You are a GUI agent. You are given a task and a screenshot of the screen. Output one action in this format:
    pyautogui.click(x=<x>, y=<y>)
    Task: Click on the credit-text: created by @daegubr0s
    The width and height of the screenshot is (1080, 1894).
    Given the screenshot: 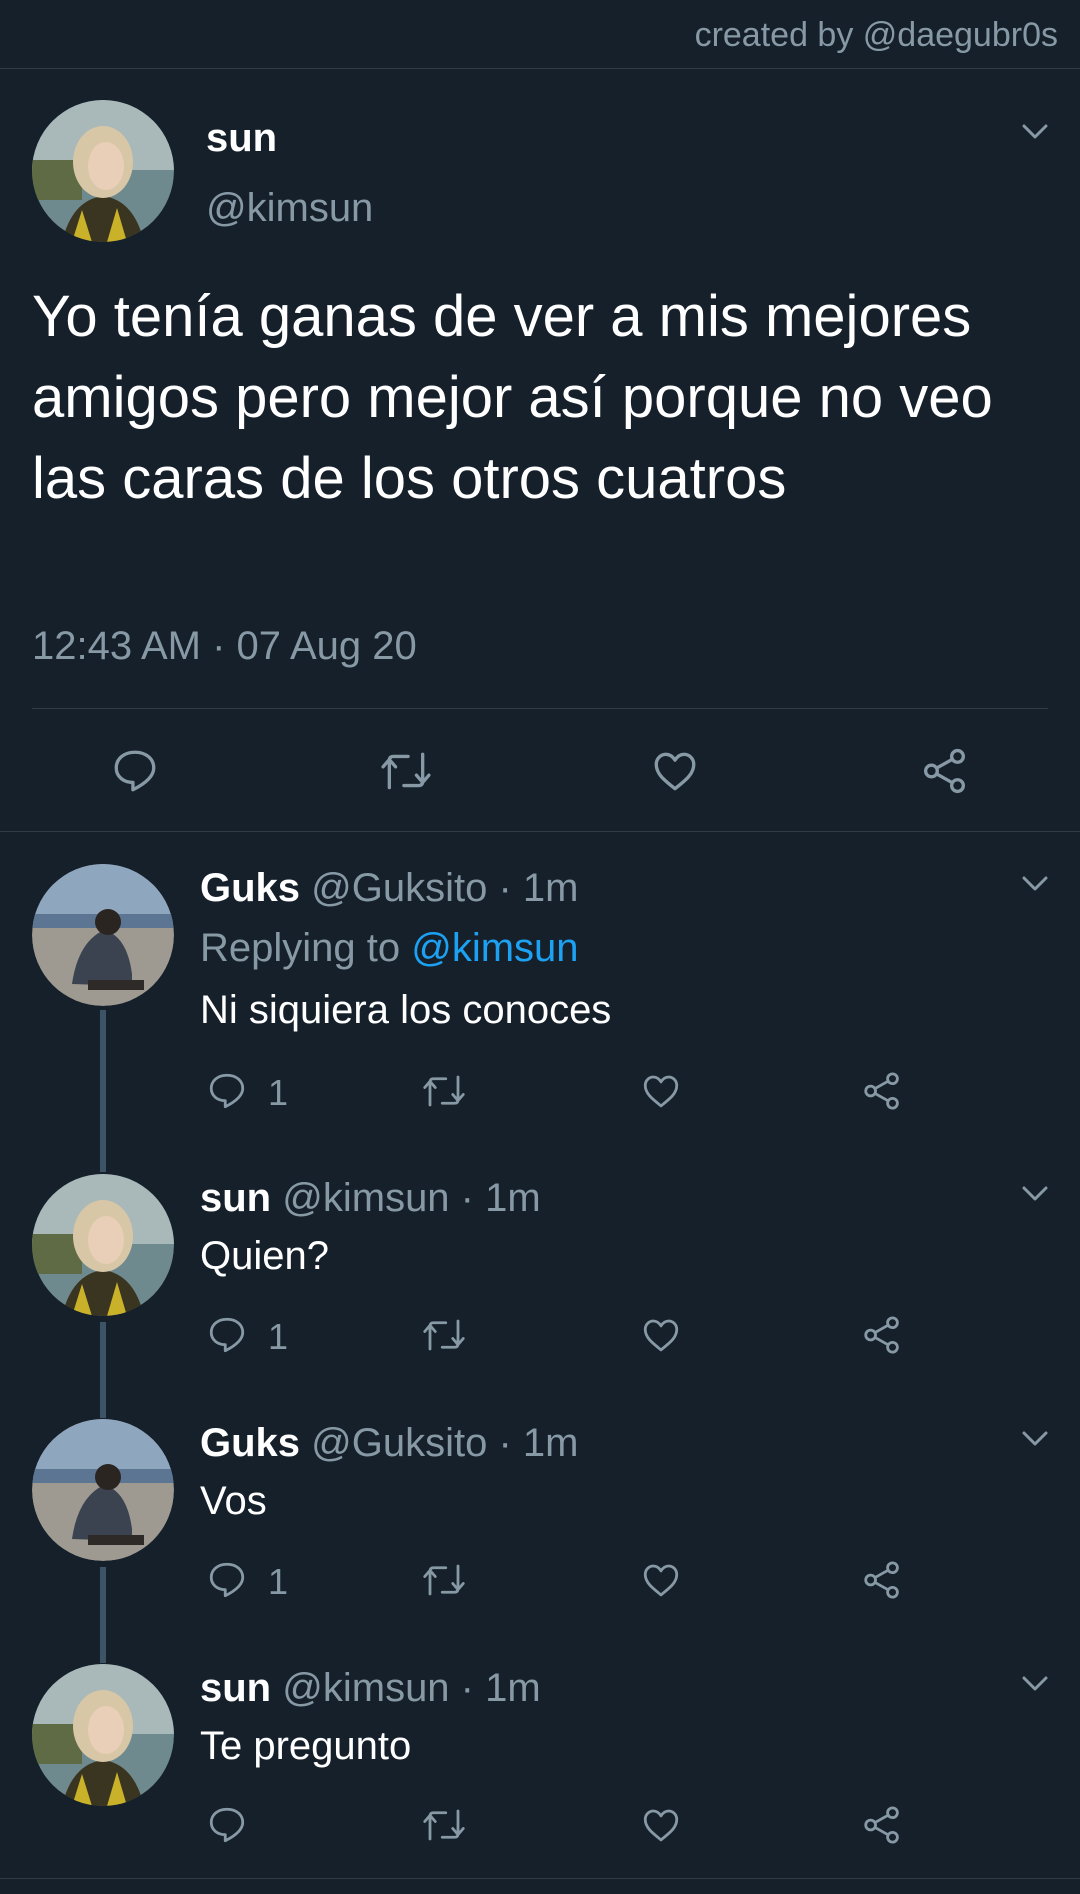 What is the action you would take?
    pyautogui.click(x=876, y=35)
    